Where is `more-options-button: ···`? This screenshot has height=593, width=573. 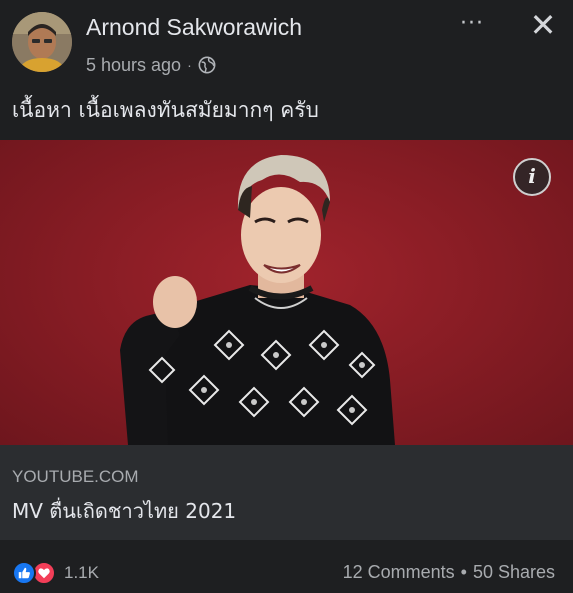 more-options-button: ··· is located at coordinates (472, 25).